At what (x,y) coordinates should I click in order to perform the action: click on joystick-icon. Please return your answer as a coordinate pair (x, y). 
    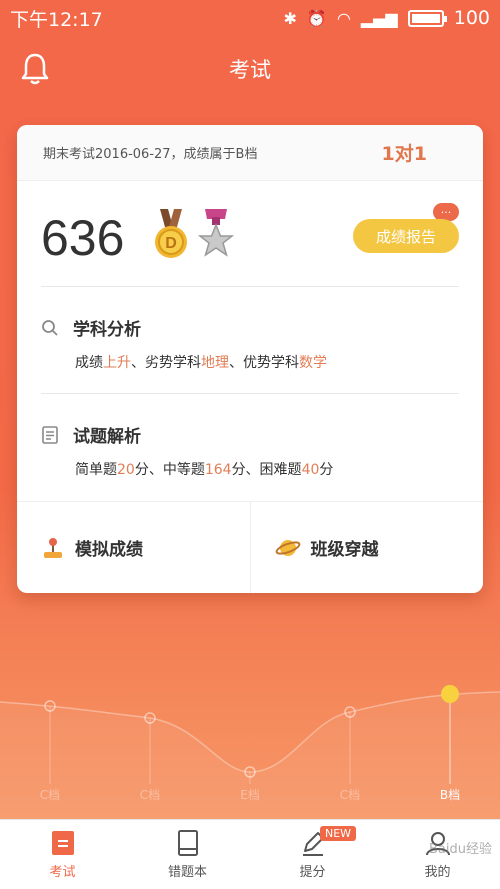
    Looking at the image, I should click on (53, 547).